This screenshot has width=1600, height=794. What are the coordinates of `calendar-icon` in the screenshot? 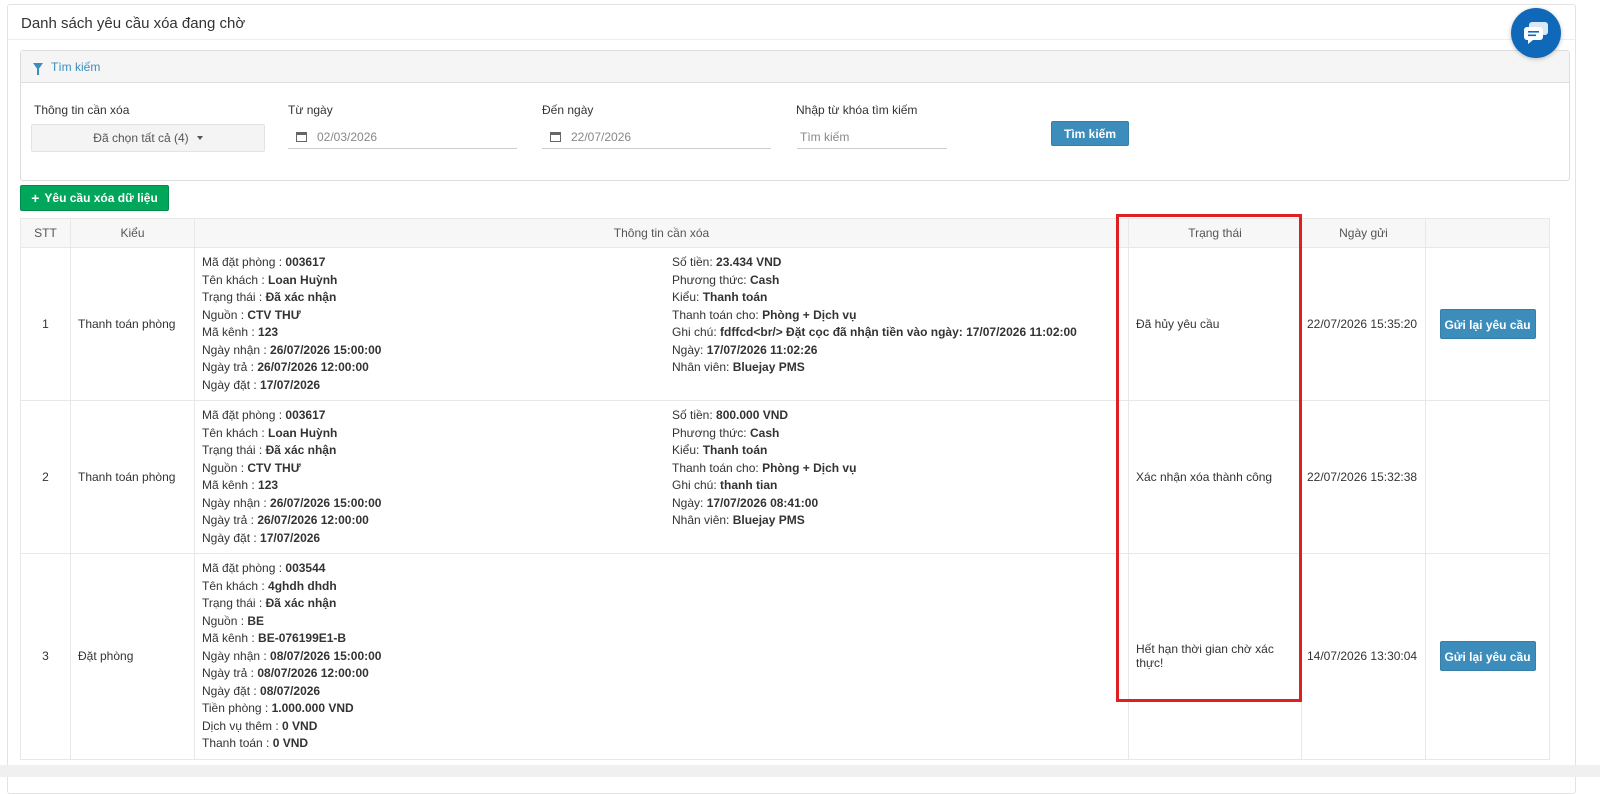 It's located at (301, 136).